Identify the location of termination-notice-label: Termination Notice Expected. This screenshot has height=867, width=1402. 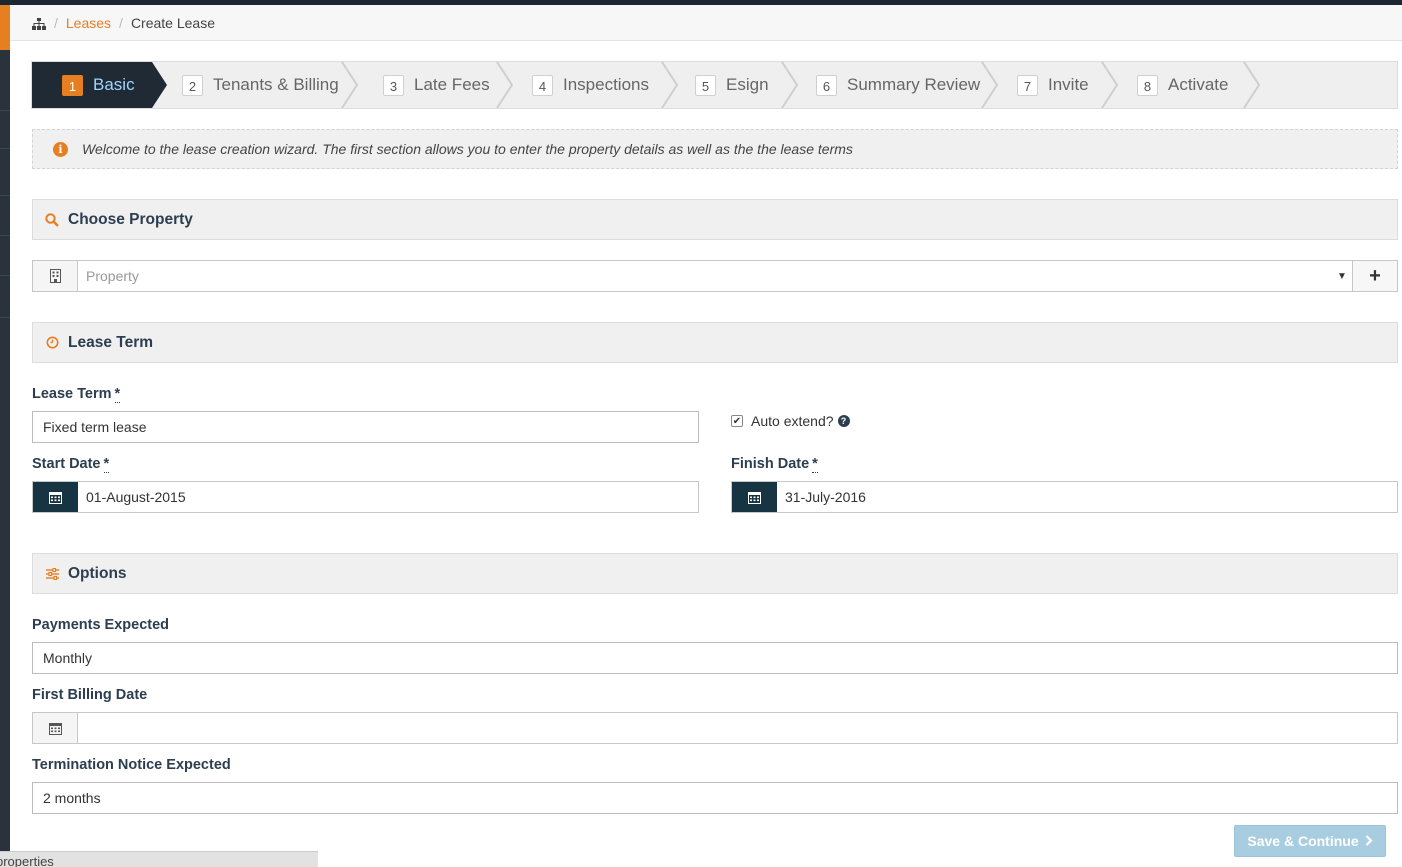
(131, 765).